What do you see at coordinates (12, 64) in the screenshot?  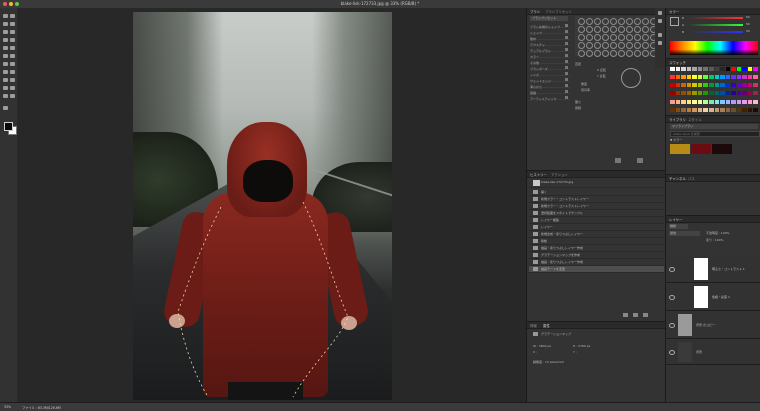 I see `blur-tool-icon` at bounding box center [12, 64].